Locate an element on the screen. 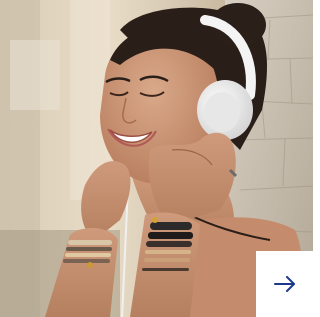  arrow-right-icon is located at coordinates (285, 284).